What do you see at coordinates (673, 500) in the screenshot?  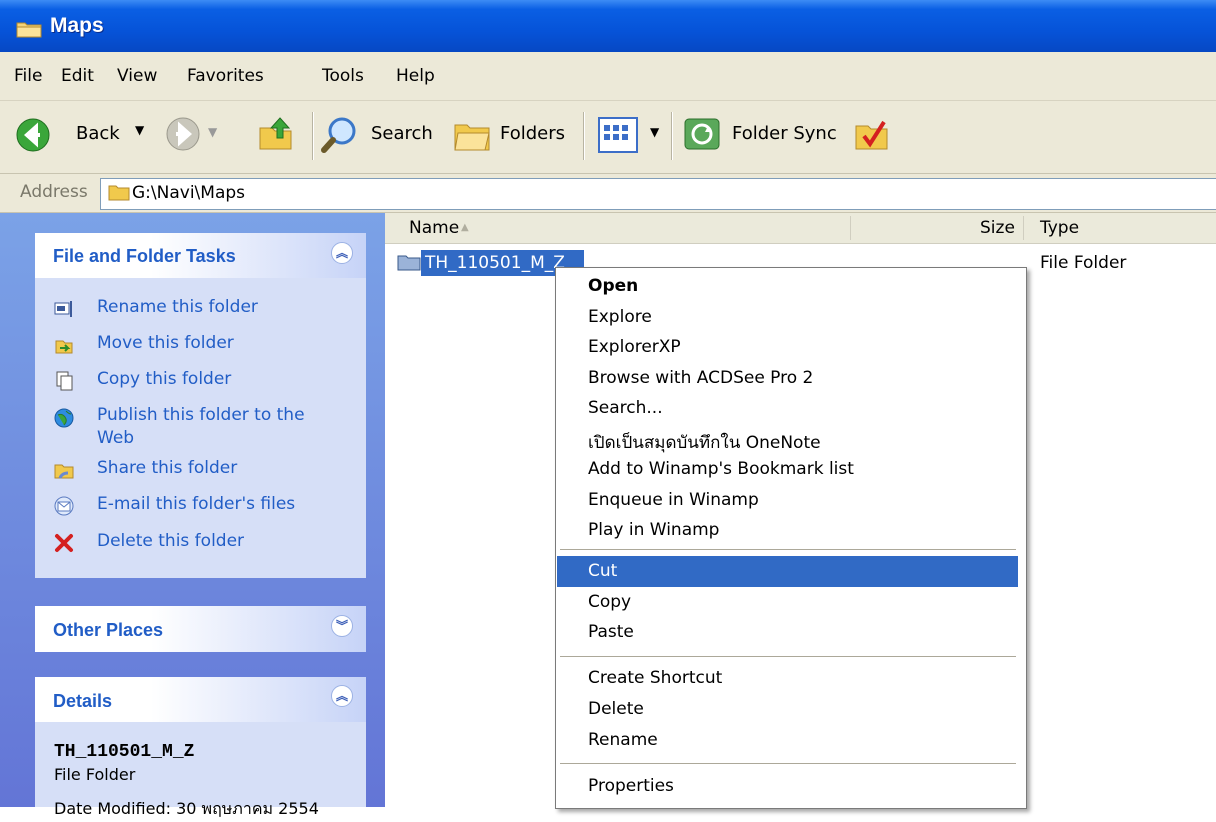 I see `menu-item-winamp-enqueue: Enqueue in Winamp` at bounding box center [673, 500].